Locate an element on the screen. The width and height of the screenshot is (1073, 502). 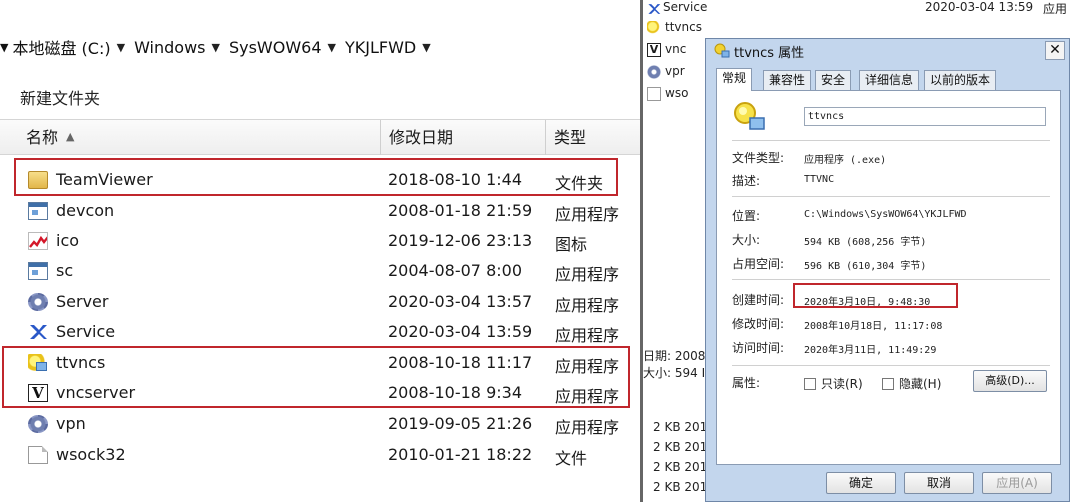
address-bar: ▼ 本地磁盘 (C:) ▼ Windows ▼ SysWOW64 ▼ YKJLFWD ▼ is located at coordinates (320, 47).